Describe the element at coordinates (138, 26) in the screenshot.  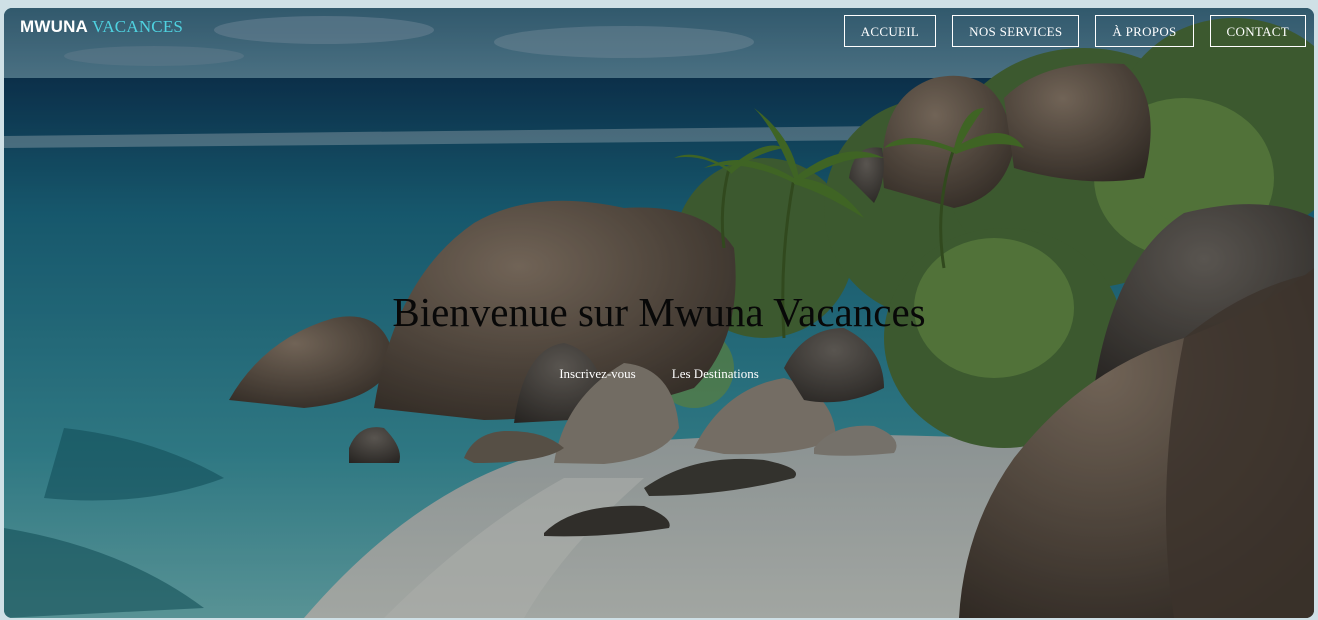
I see `logo-text-secondary: VACANCES` at that location.